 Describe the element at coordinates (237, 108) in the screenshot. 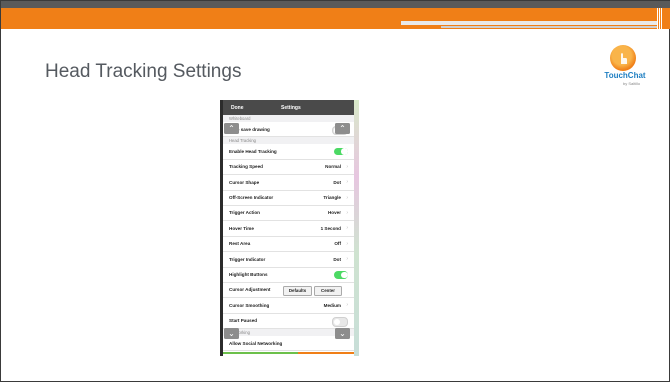

I see `done-button: Done` at that location.